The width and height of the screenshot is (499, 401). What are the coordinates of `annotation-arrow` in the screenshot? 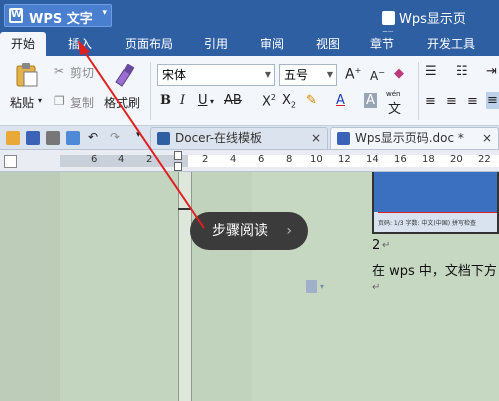 It's located at (141, 134).